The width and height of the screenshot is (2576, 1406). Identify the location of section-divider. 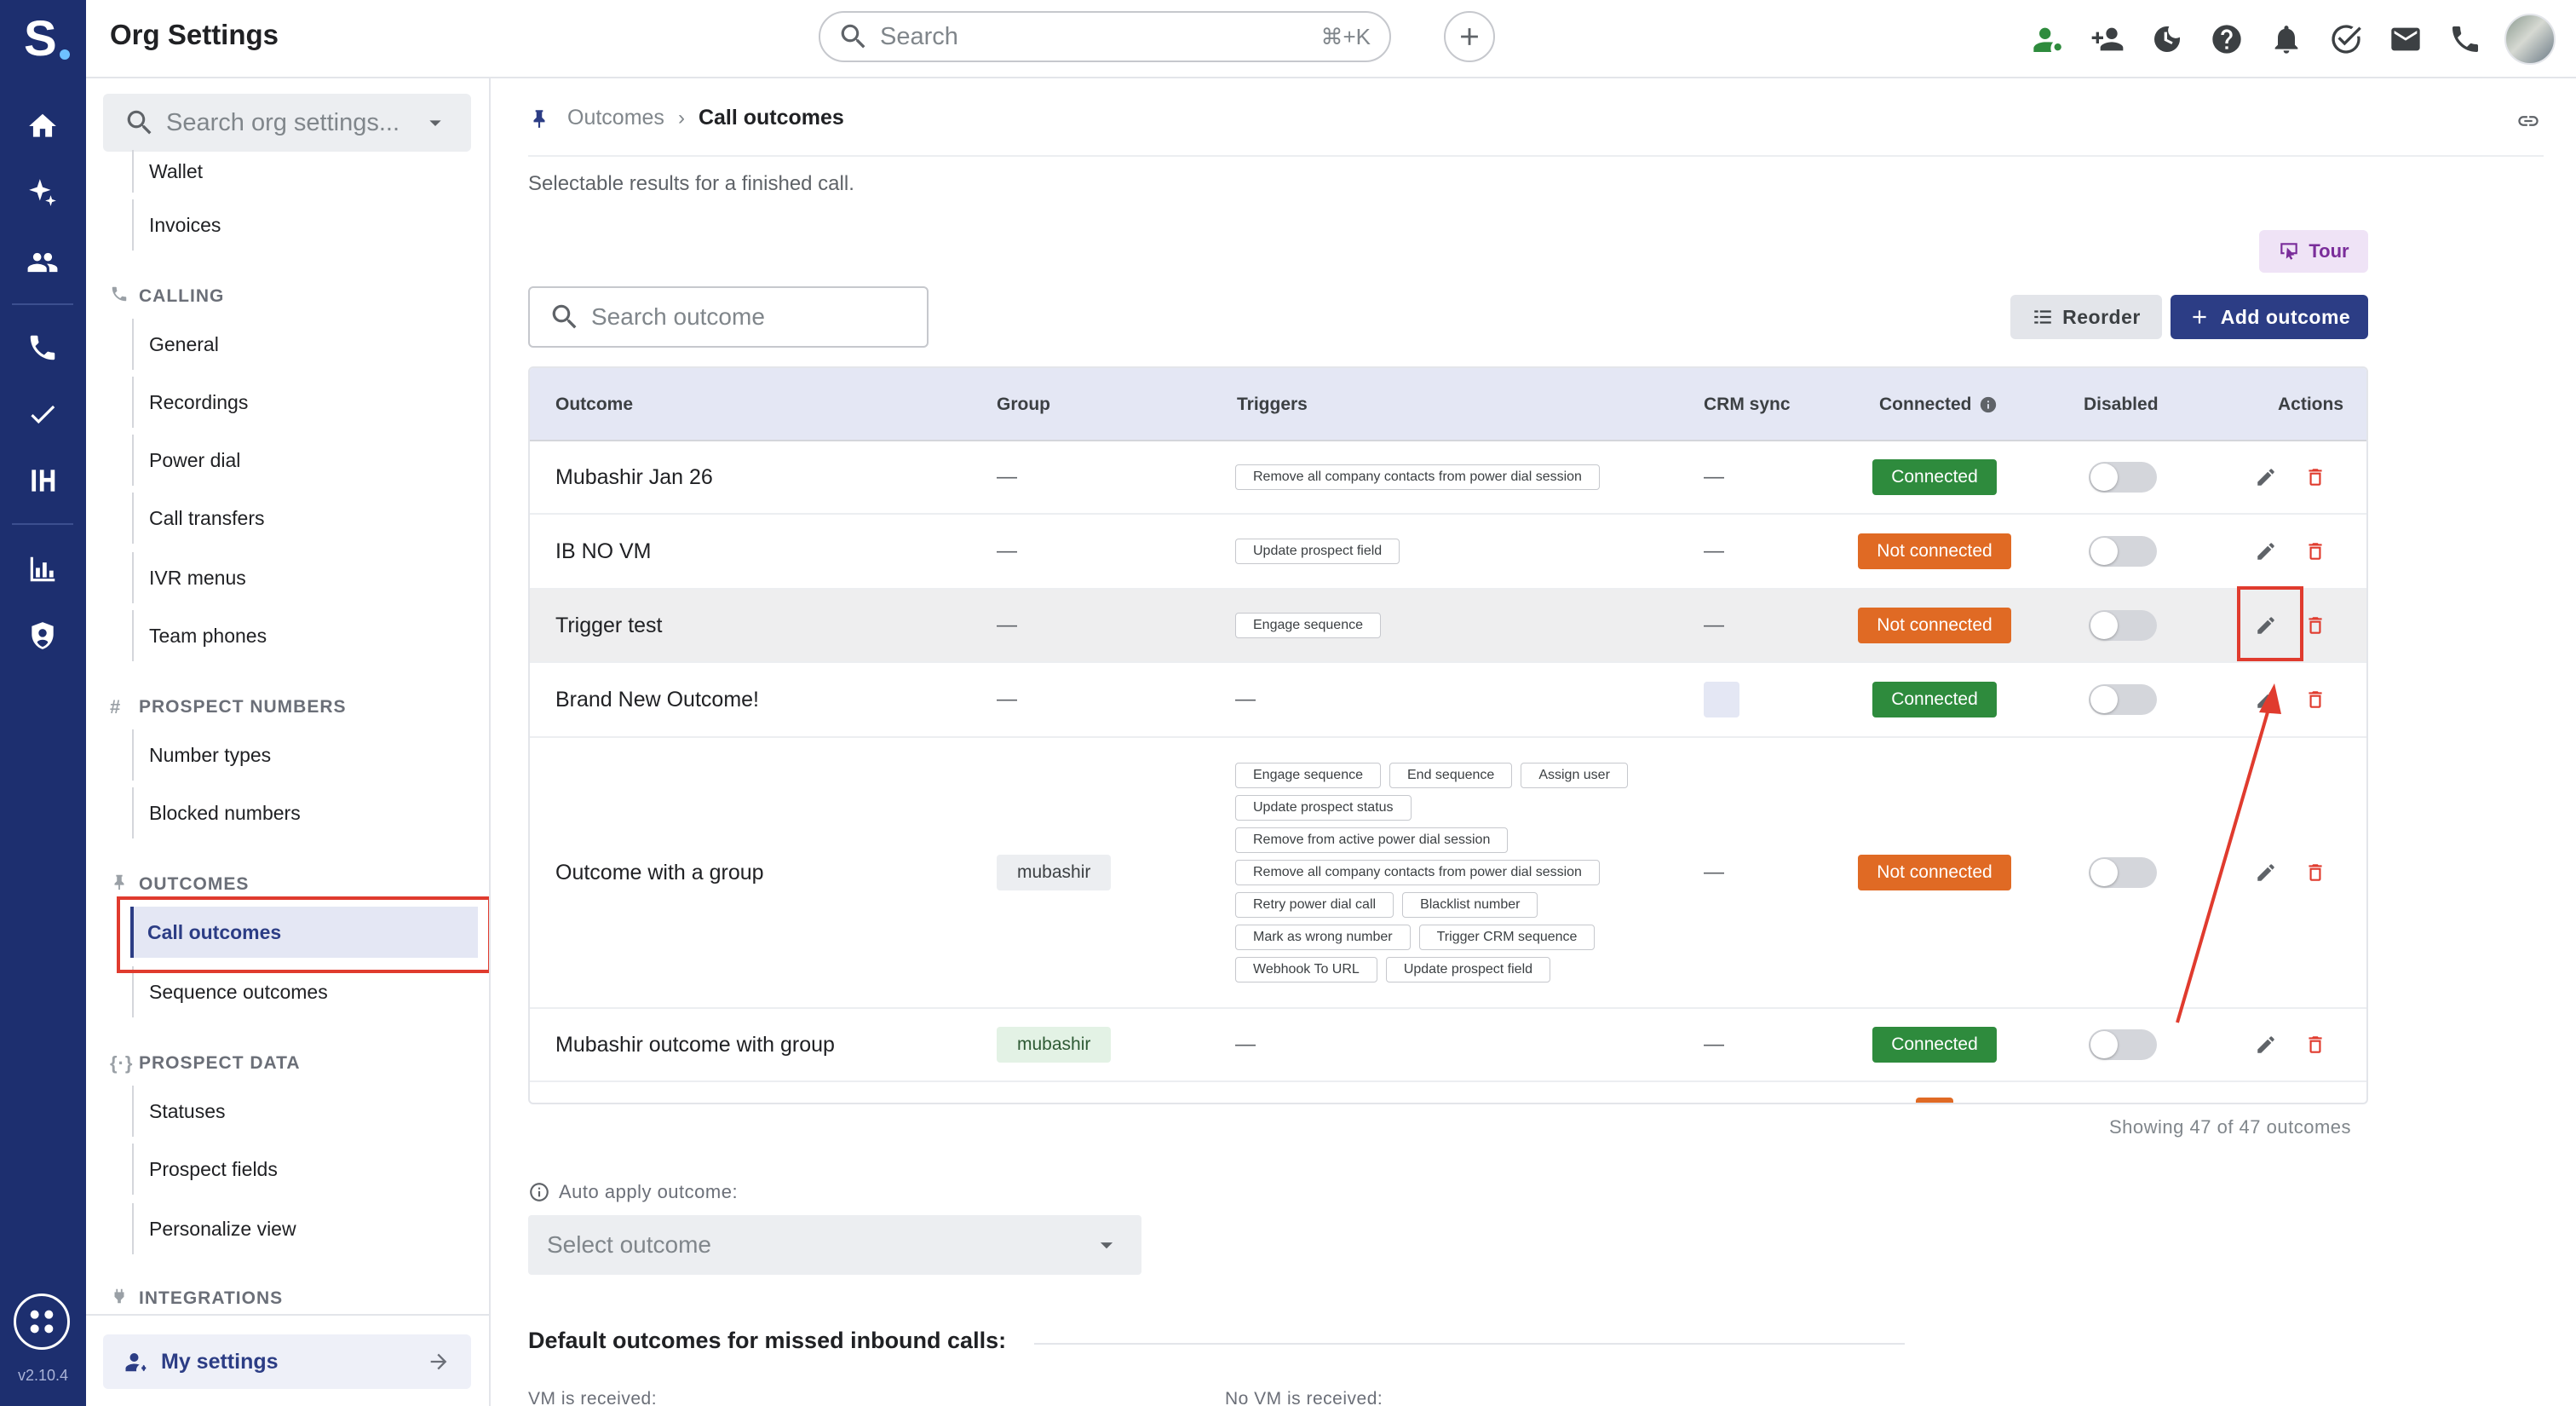
(1470, 1344).